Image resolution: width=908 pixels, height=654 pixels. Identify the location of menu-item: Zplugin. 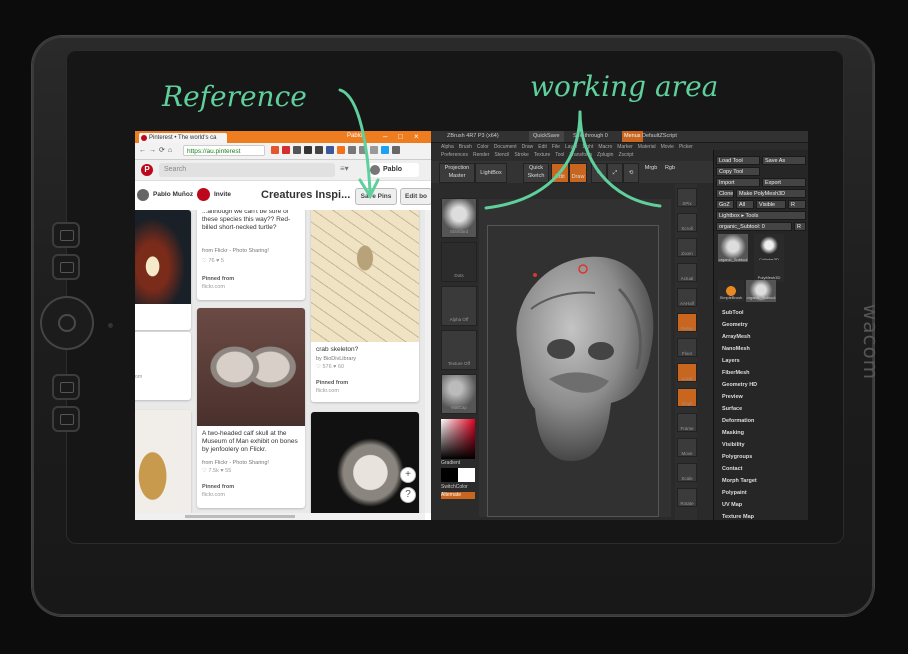
(605, 155).